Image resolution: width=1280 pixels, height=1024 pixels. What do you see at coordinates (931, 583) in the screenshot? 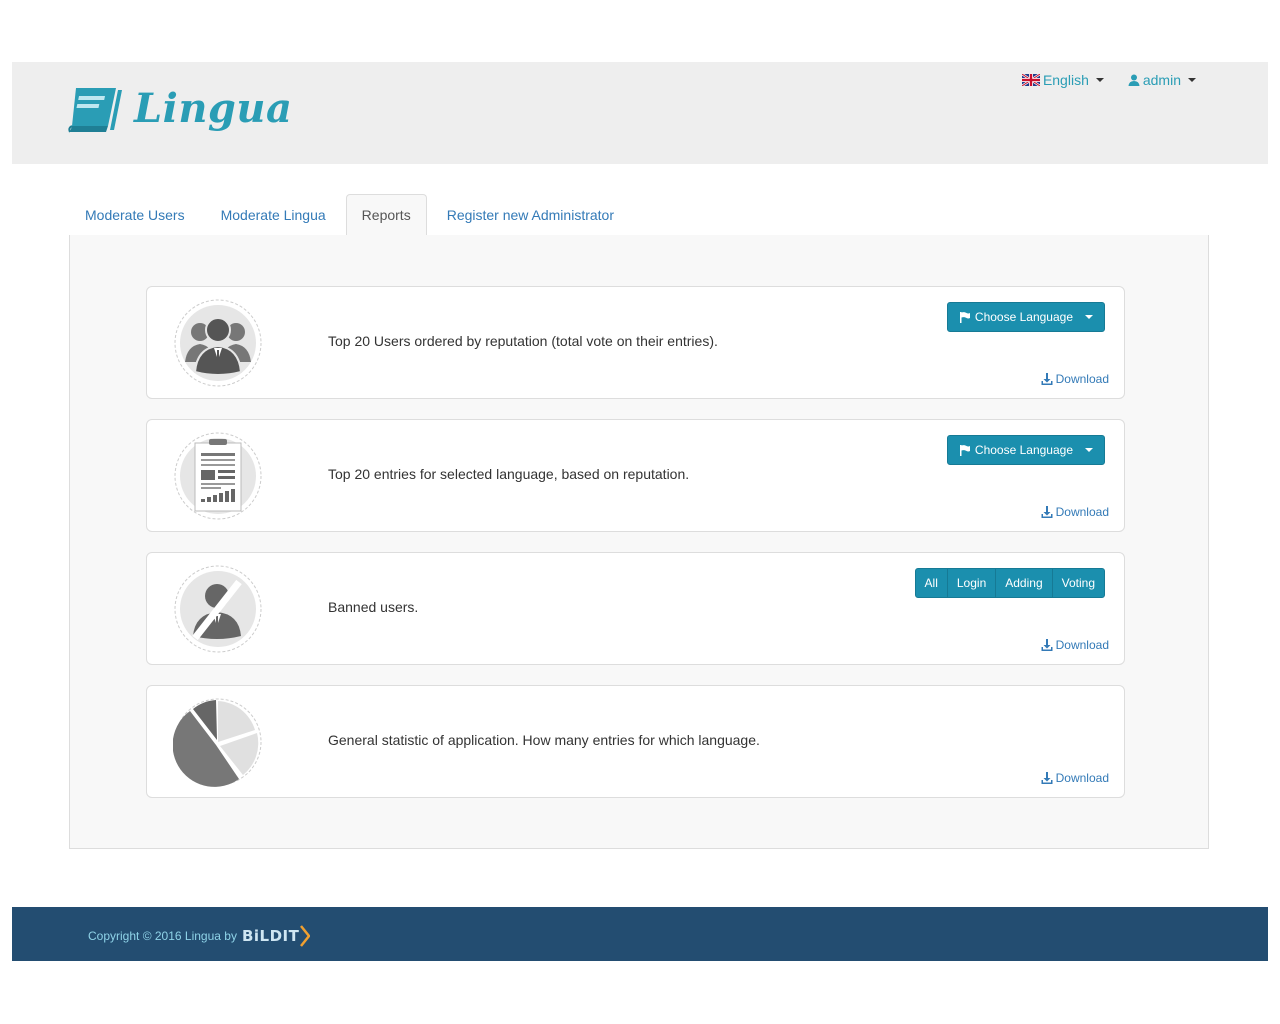
I see `filter-all-button: All` at bounding box center [931, 583].